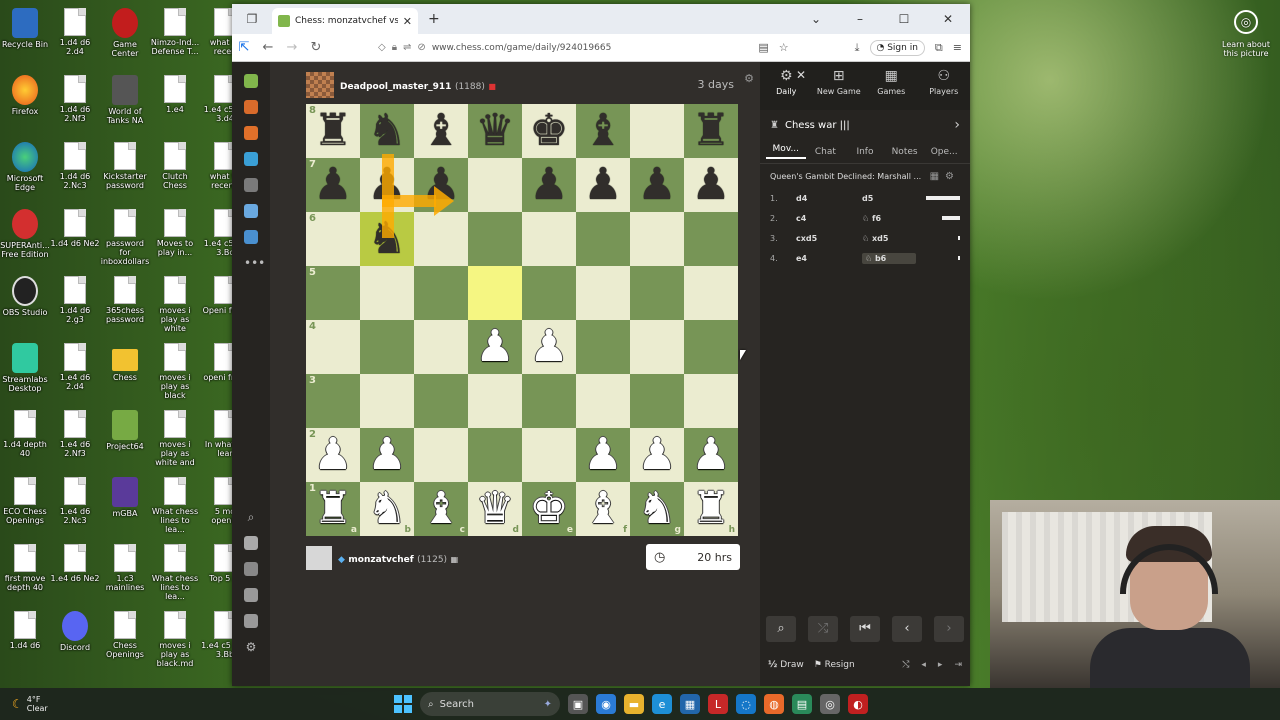  Describe the element at coordinates (25, 368) in the screenshot. I see `desktop-icon: Streamlabs Desktop` at that location.